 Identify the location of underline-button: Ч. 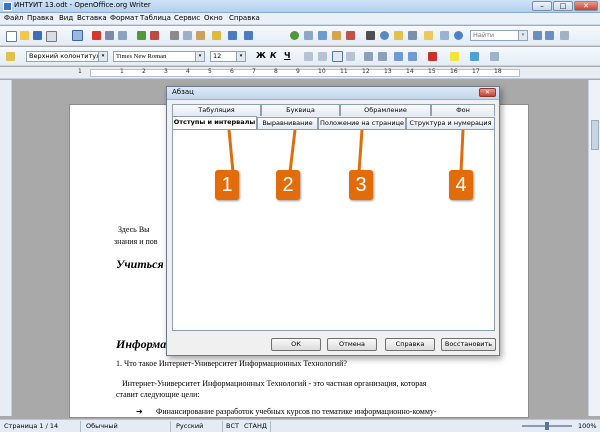
(287, 56).